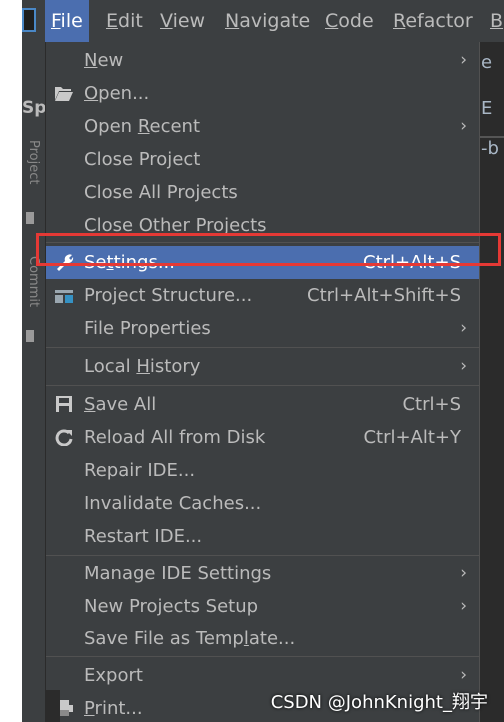 The width and height of the screenshot is (504, 722). Describe the element at coordinates (64, 94) in the screenshot. I see `folder-open-icon` at that location.